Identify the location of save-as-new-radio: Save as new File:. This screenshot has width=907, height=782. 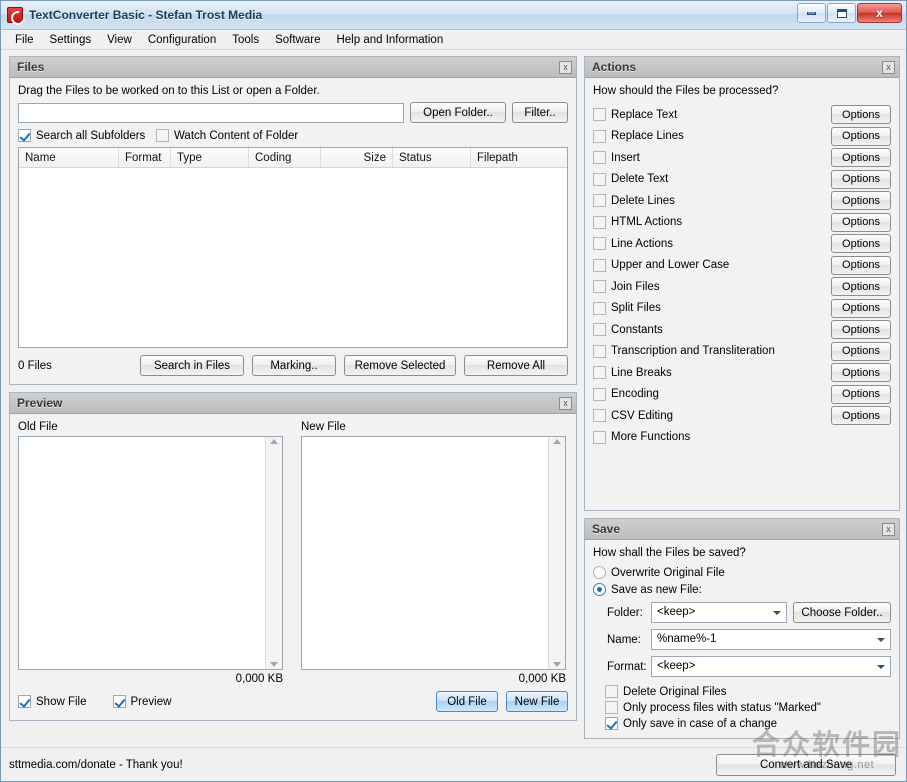
(742, 589).